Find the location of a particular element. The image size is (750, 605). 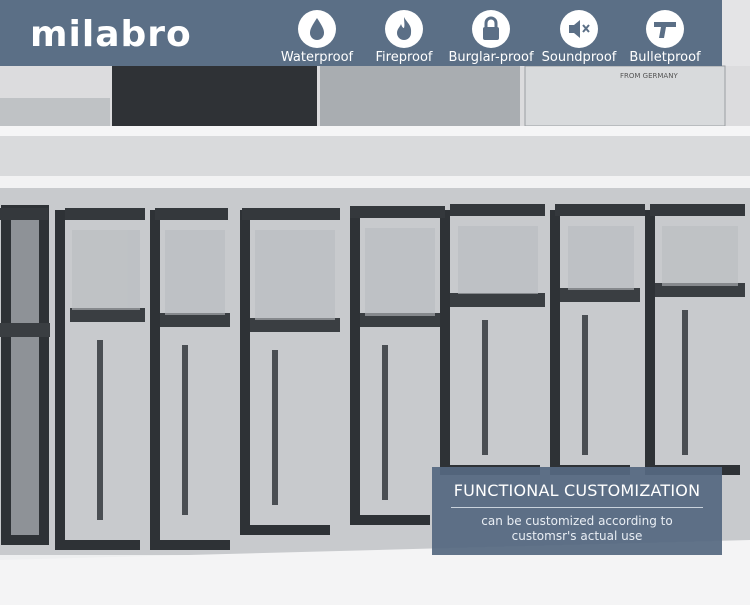

flame-icon is located at coordinates (404, 29).